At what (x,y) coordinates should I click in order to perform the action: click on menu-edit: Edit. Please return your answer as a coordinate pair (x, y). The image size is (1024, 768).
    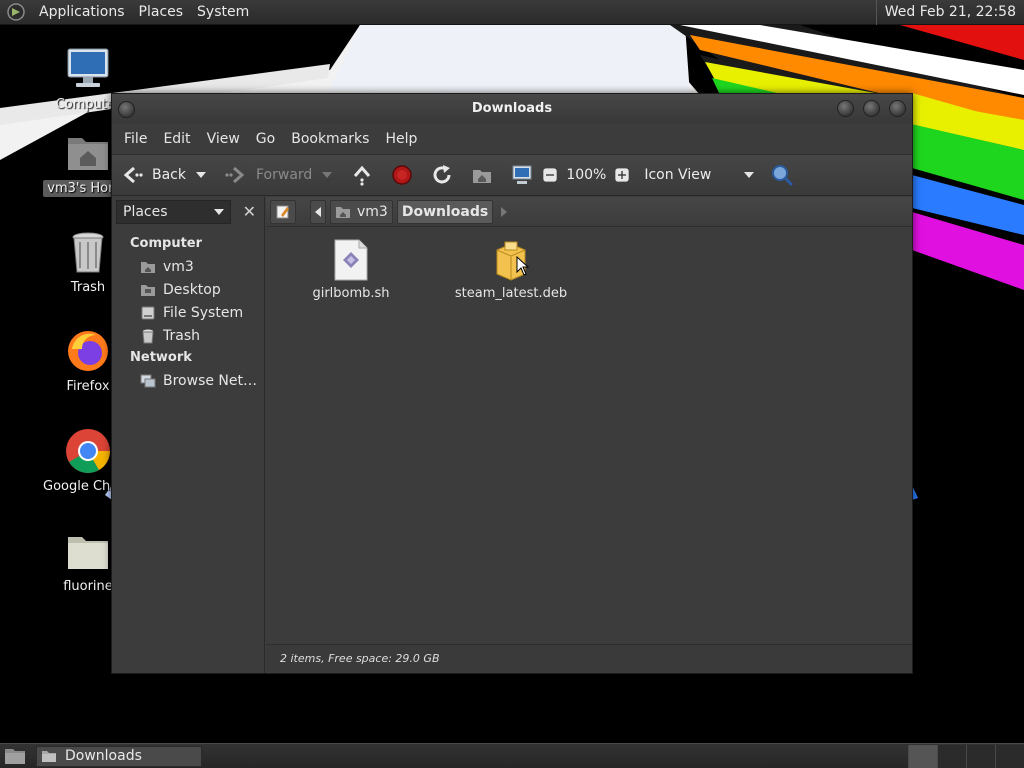
    Looking at the image, I should click on (176, 139).